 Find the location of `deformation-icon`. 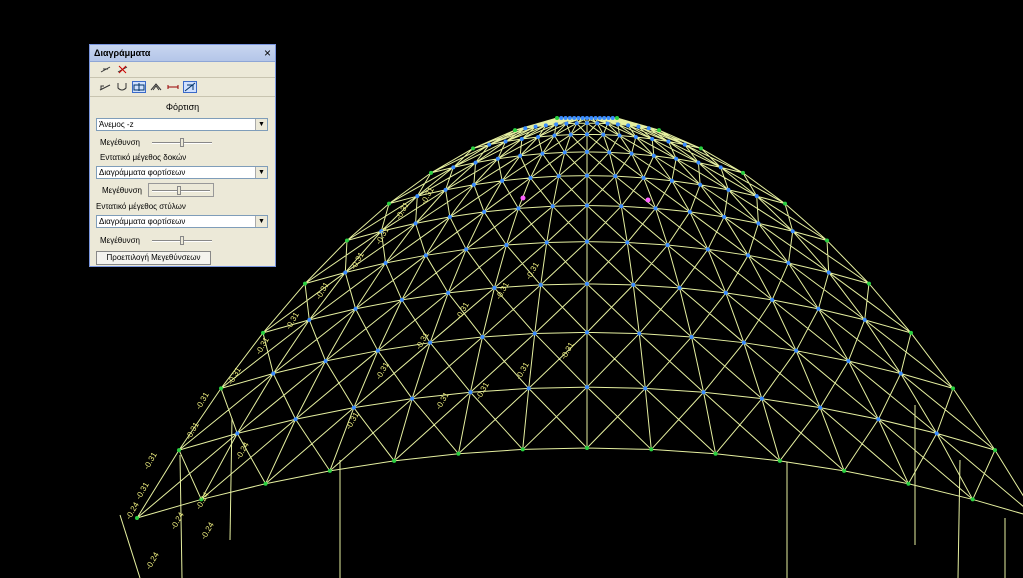

deformation-icon is located at coordinates (156, 87).